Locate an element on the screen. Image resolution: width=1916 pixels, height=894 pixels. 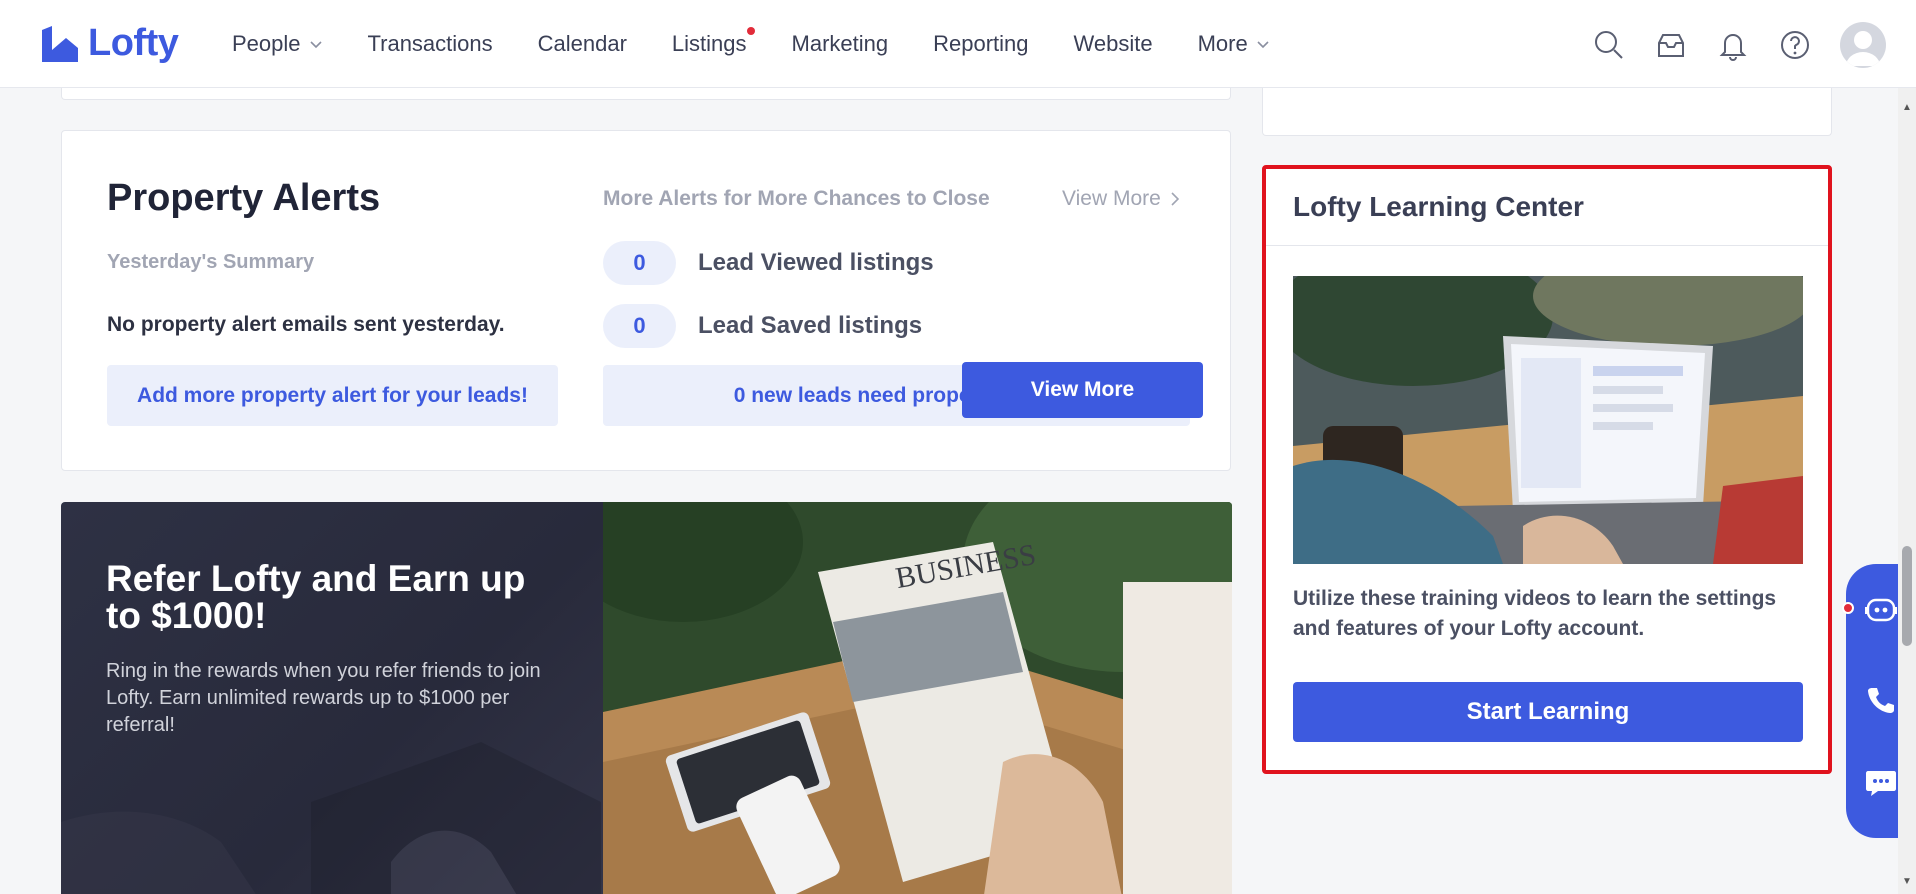
nav-label: People is located at coordinates (266, 43).